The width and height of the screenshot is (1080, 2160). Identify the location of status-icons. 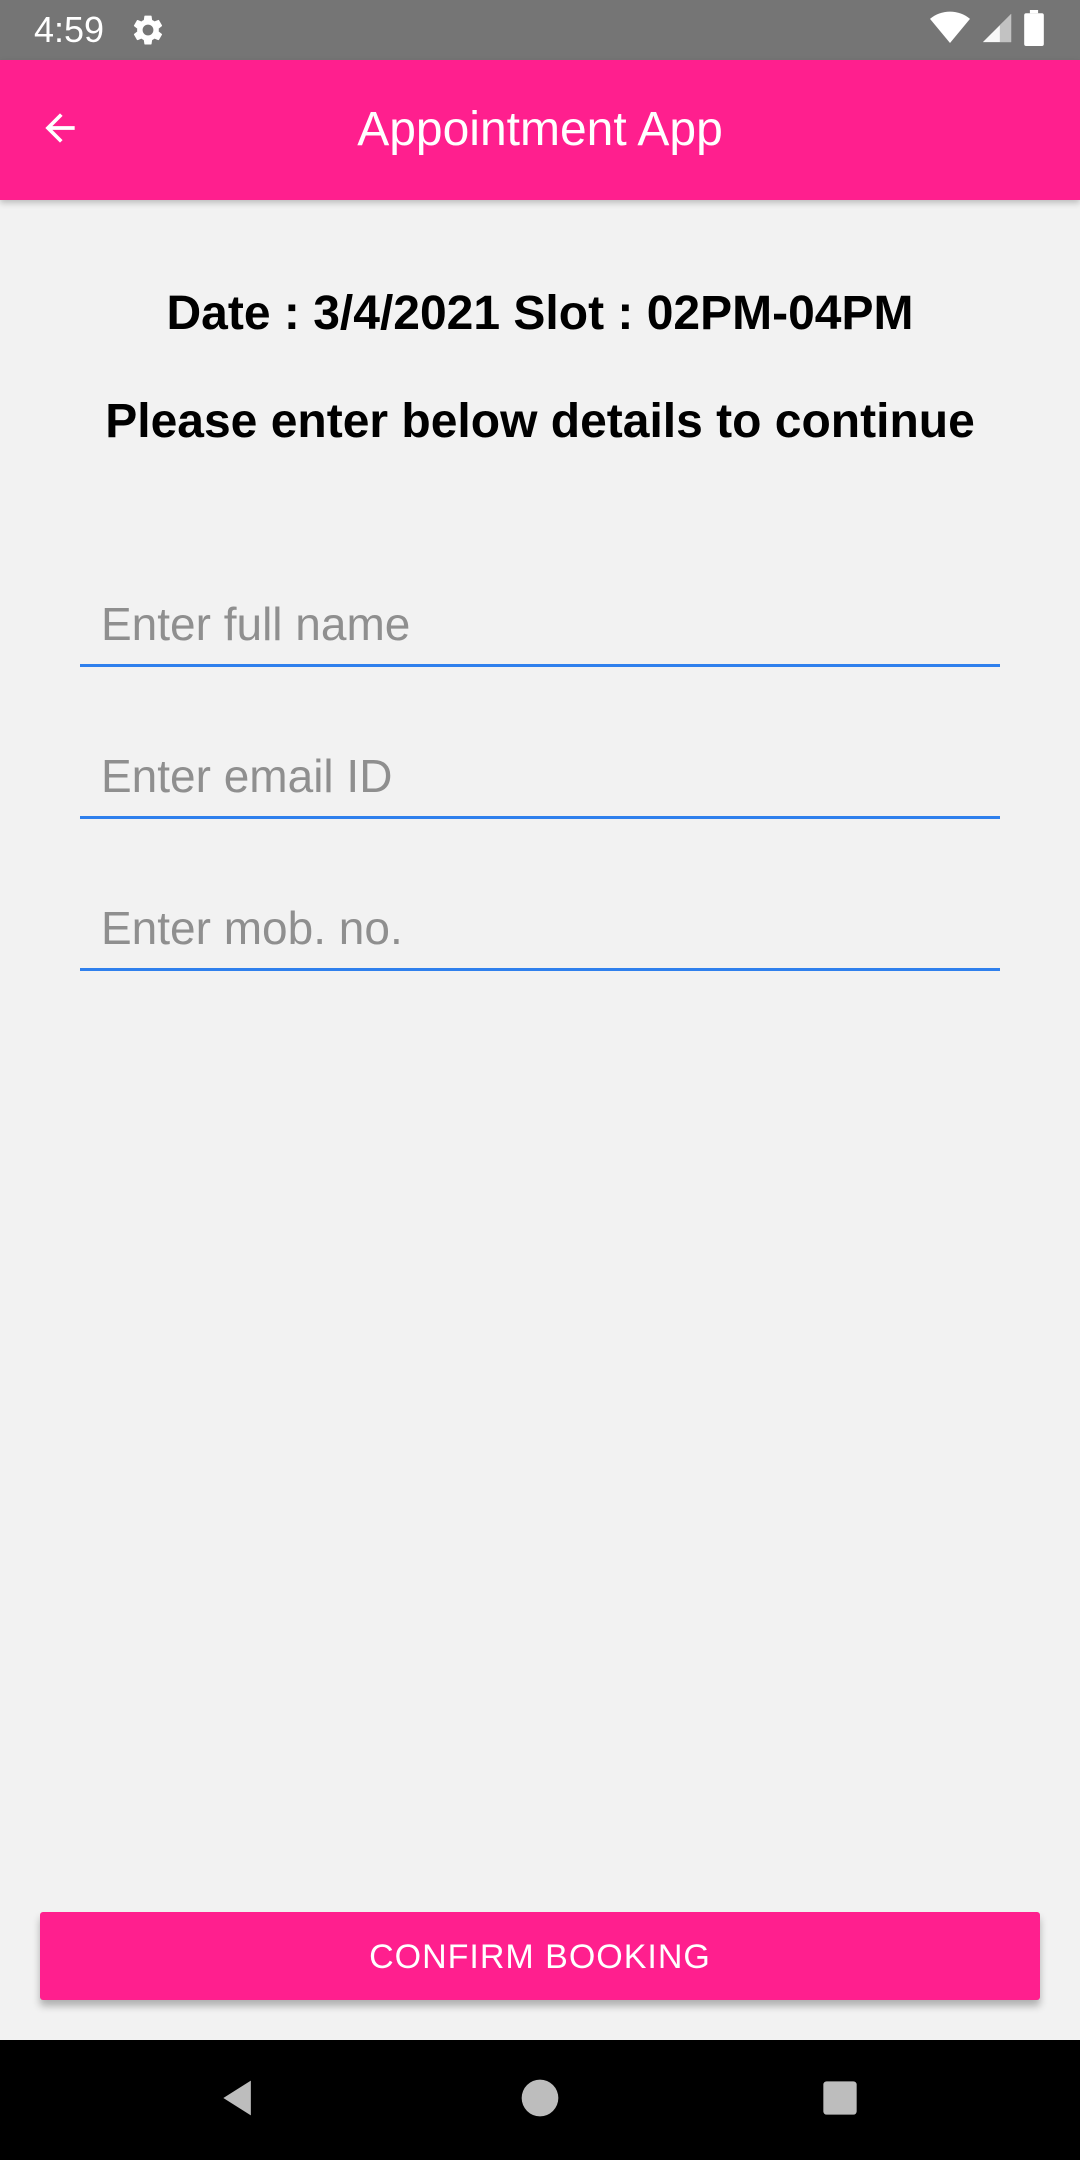
(987, 30).